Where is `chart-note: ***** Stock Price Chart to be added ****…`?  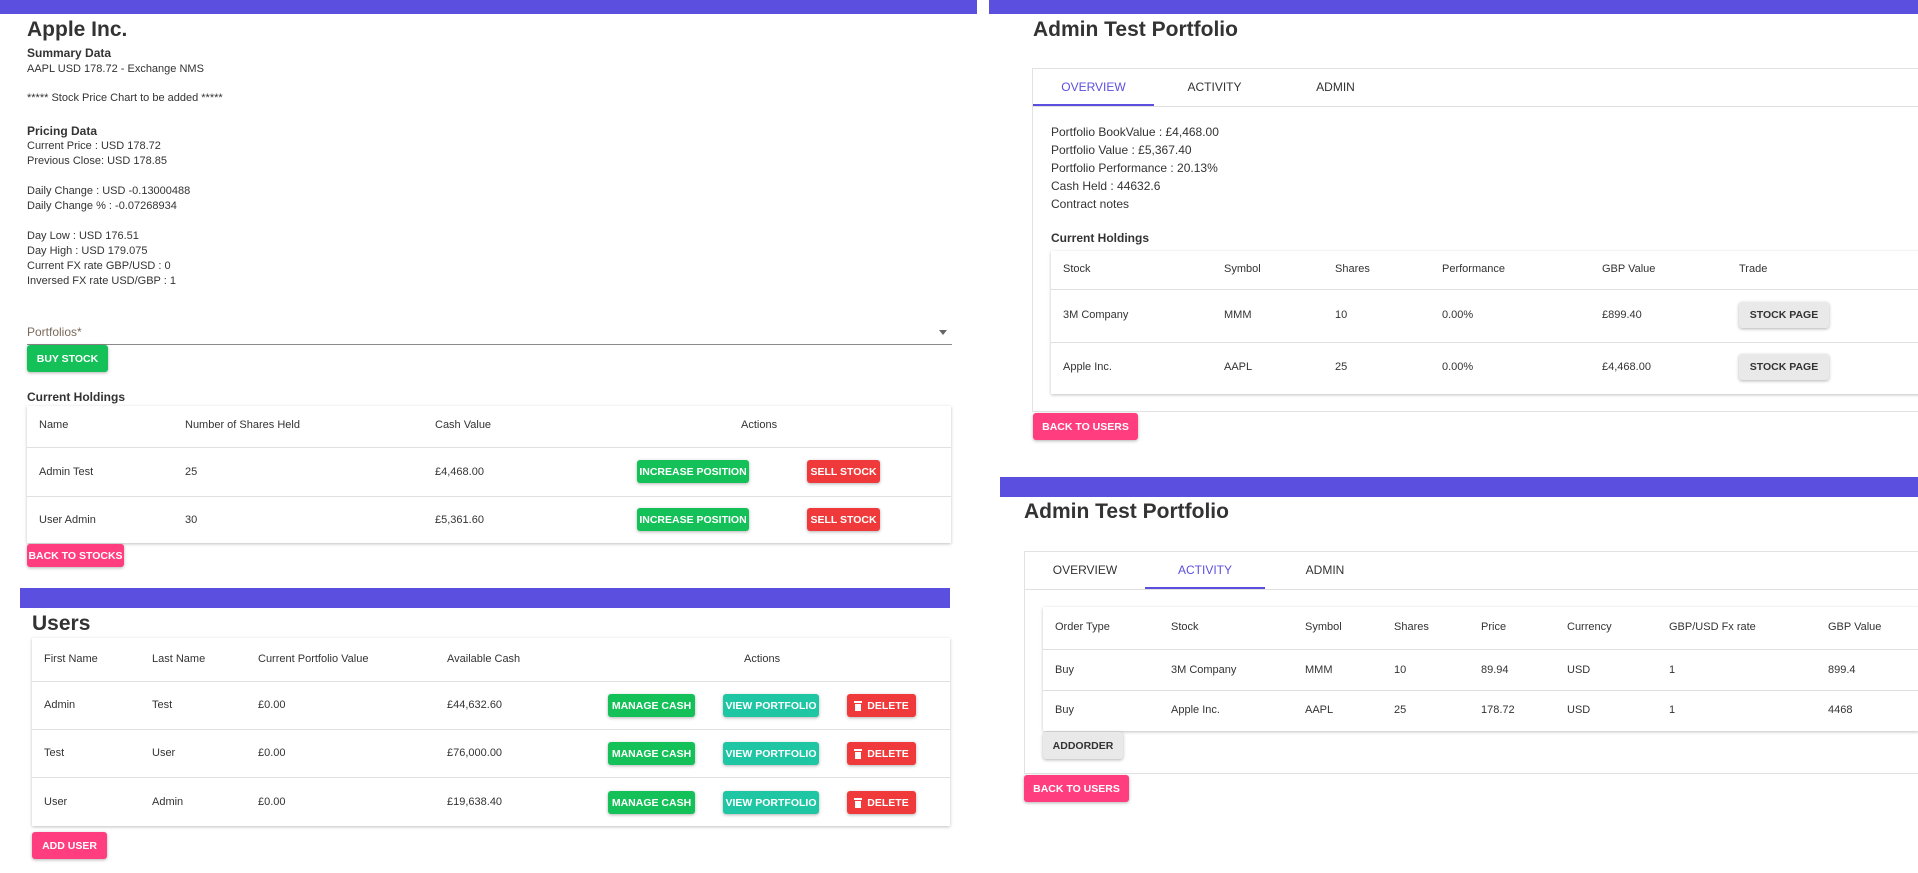 chart-note: ***** Stock Price Chart to be added ****… is located at coordinates (125, 98).